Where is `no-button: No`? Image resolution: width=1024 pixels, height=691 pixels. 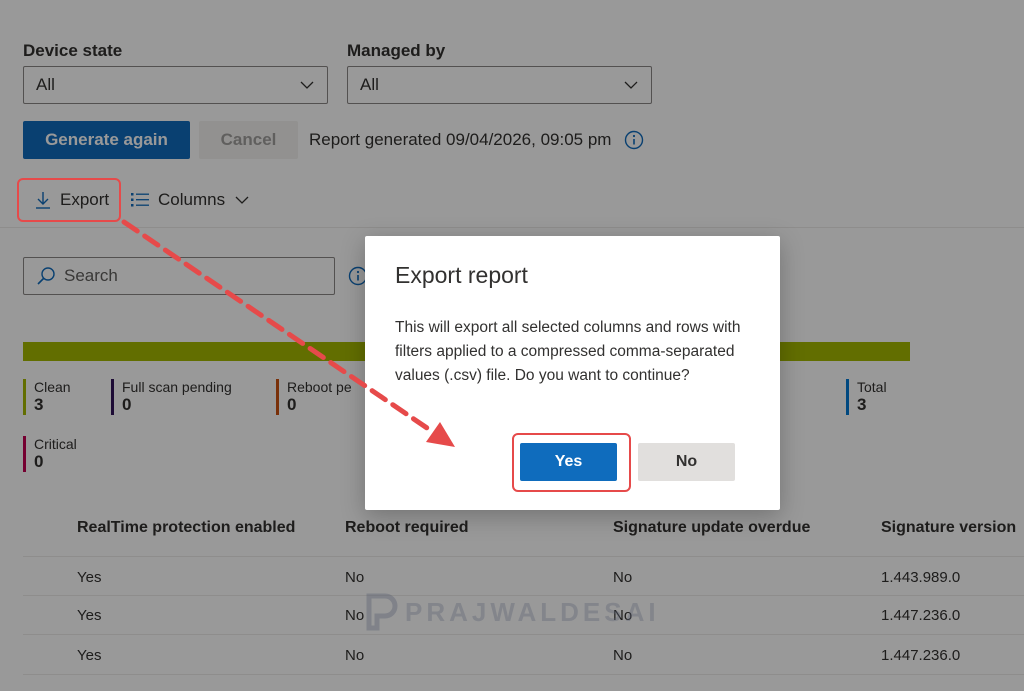
no-button: No is located at coordinates (686, 462).